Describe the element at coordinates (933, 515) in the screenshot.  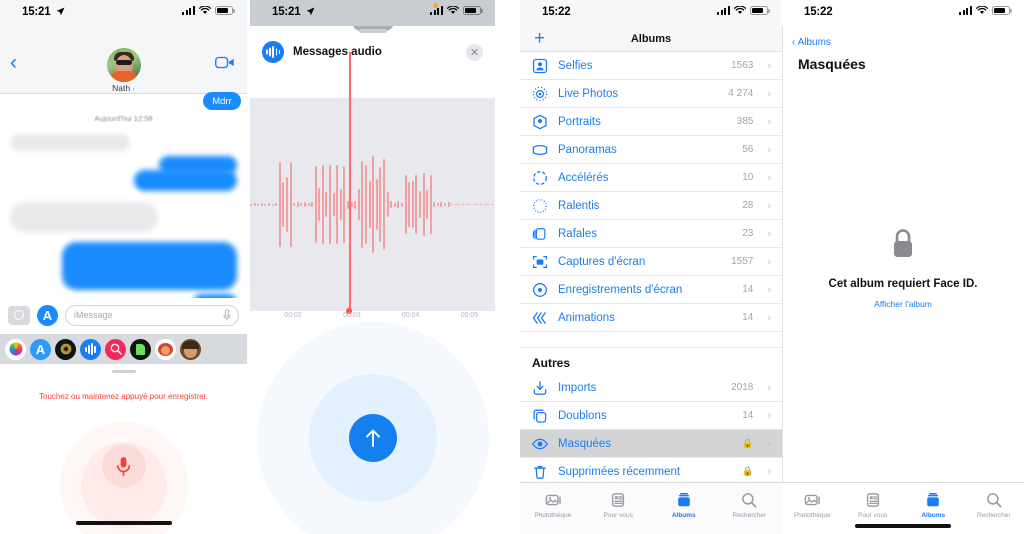
I see `tab-label: Albums` at that location.